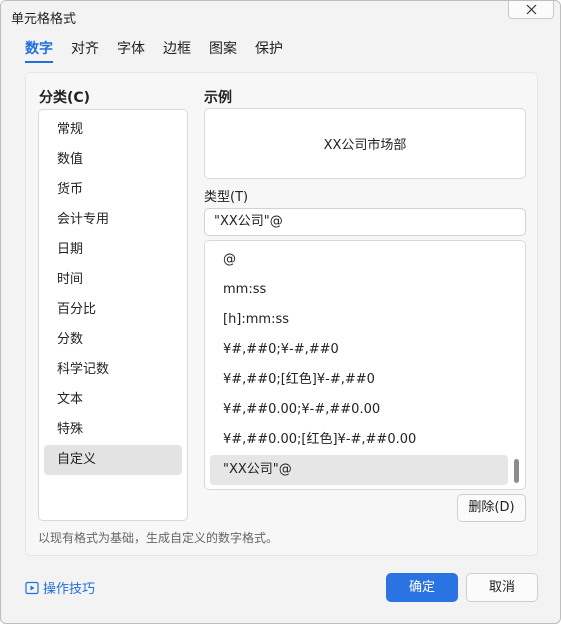 The width and height of the screenshot is (561, 624). I want to click on tab-bar: 数字 对齐 字体 边框 图案 保护, so click(154, 51).